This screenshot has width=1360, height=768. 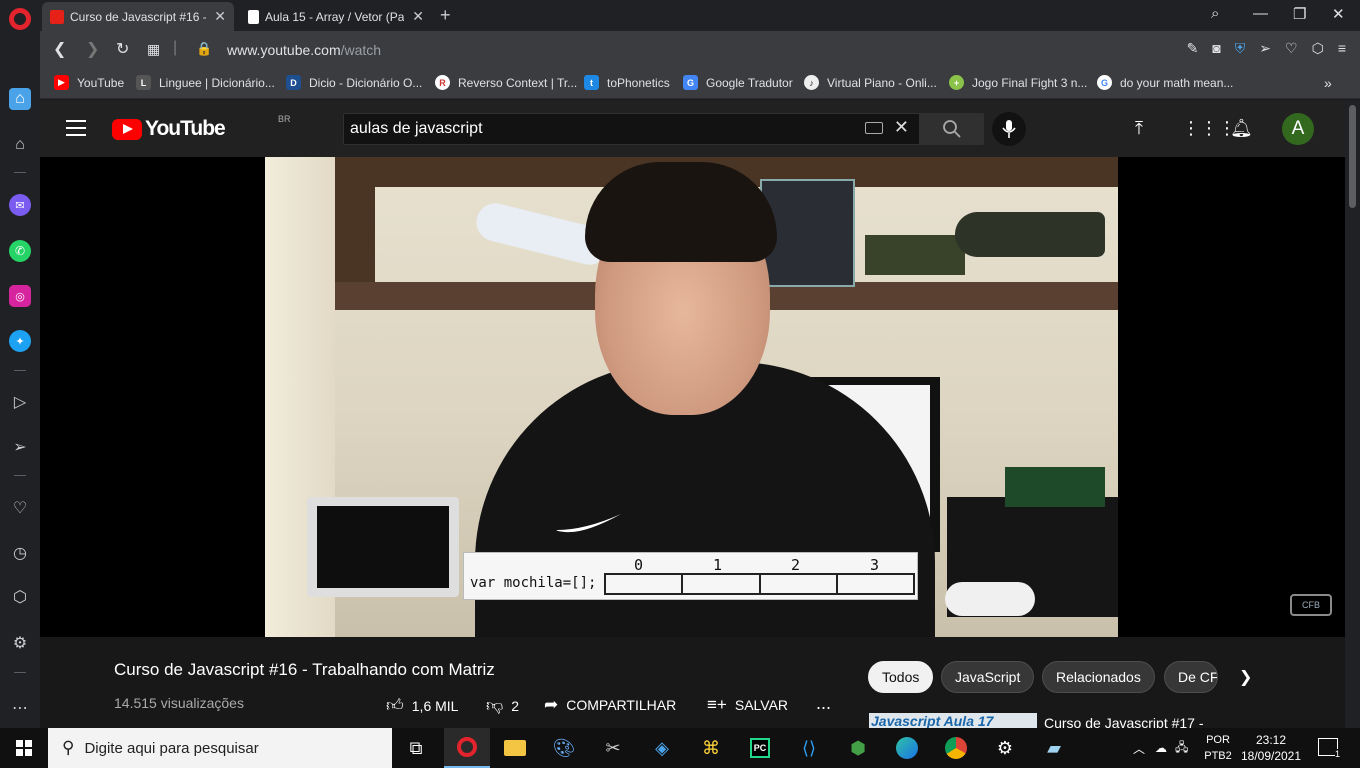 What do you see at coordinates (1338, 14) in the screenshot?
I see `close-window-button: ✕` at bounding box center [1338, 14].